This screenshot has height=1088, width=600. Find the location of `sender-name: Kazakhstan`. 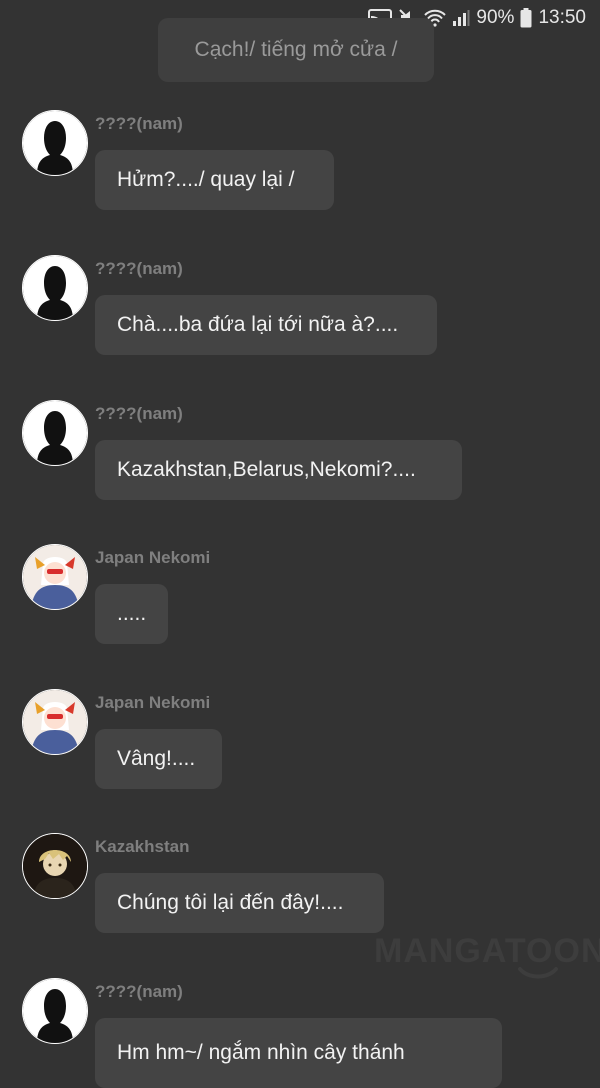

sender-name: Kazakhstan is located at coordinates (142, 846).